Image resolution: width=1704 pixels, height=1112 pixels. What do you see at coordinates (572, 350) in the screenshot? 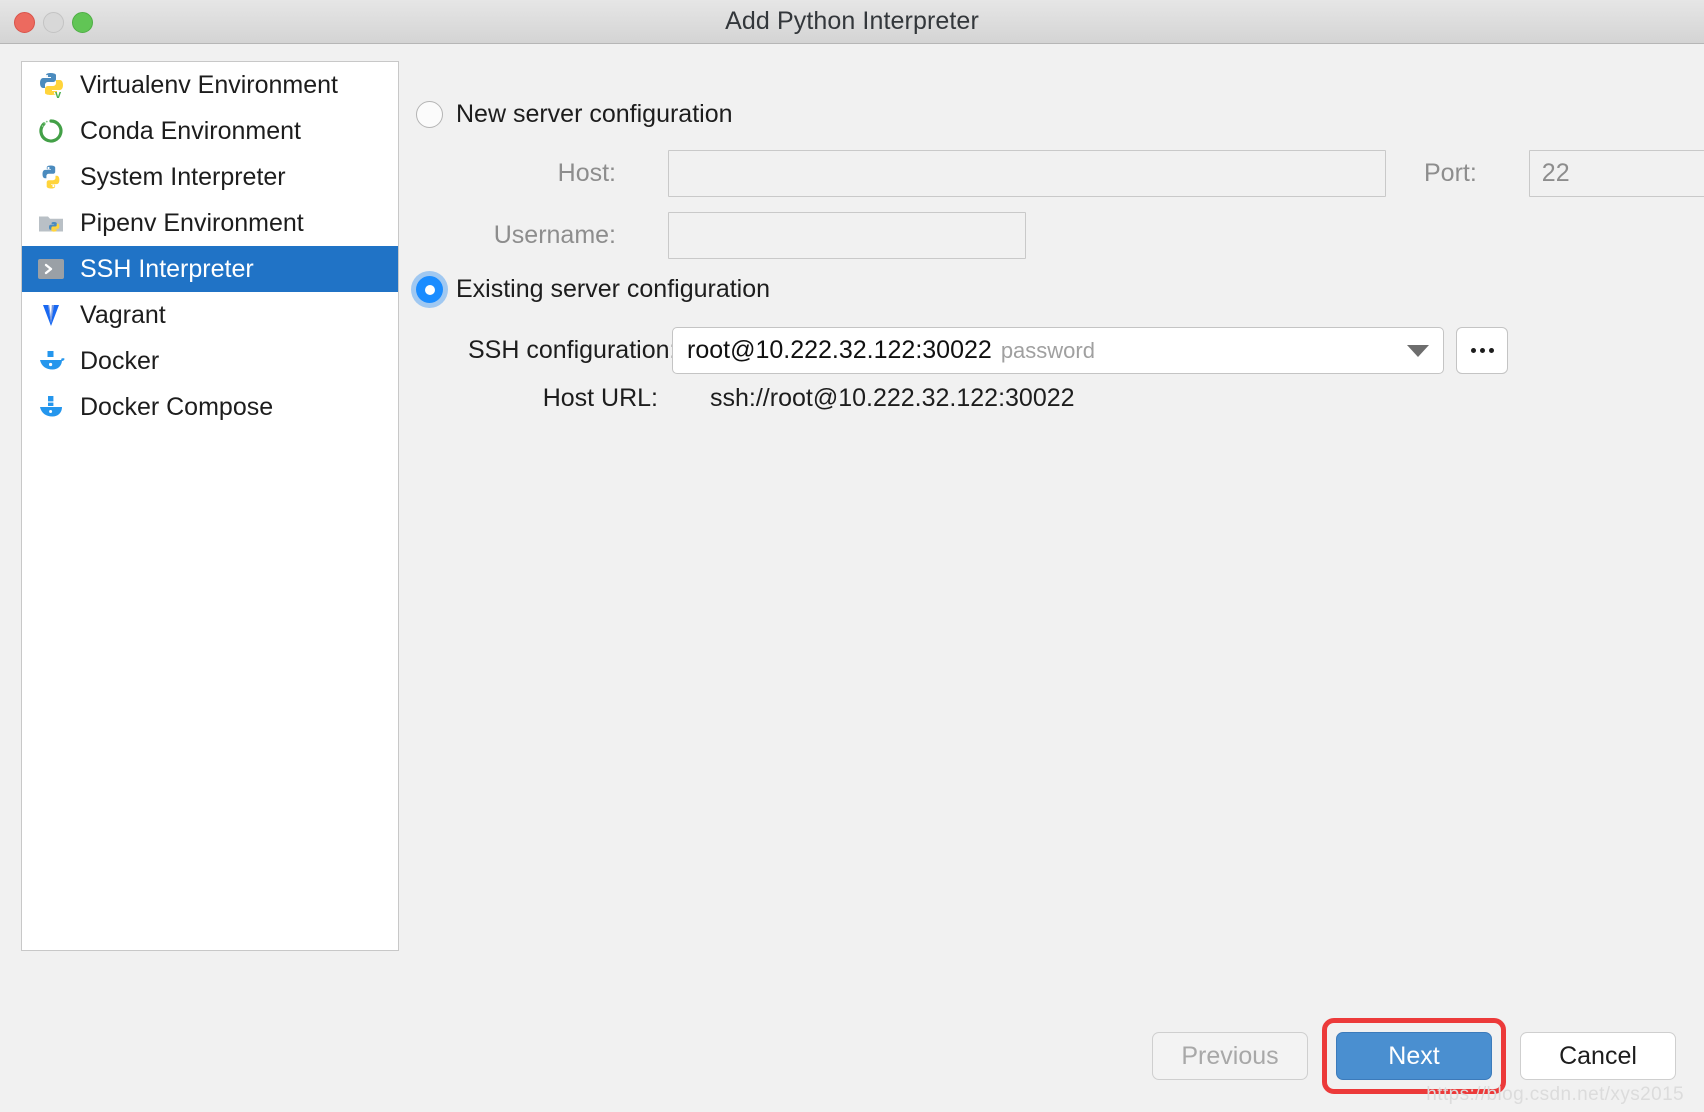
I see `ssh-configuration-label: SSH configuration:` at bounding box center [572, 350].